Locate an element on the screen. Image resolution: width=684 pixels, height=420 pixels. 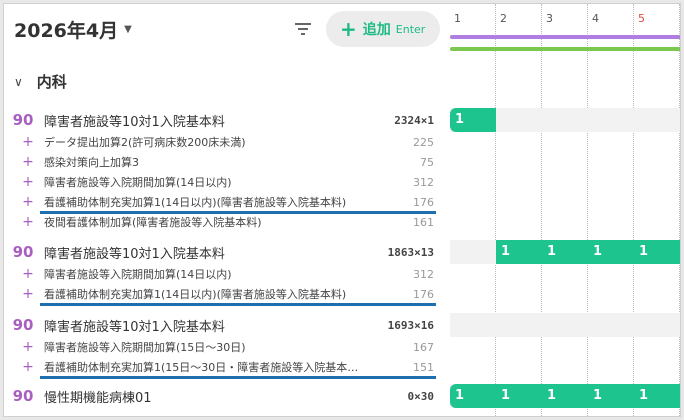
month-label: 2026年4月 is located at coordinates (66, 31).